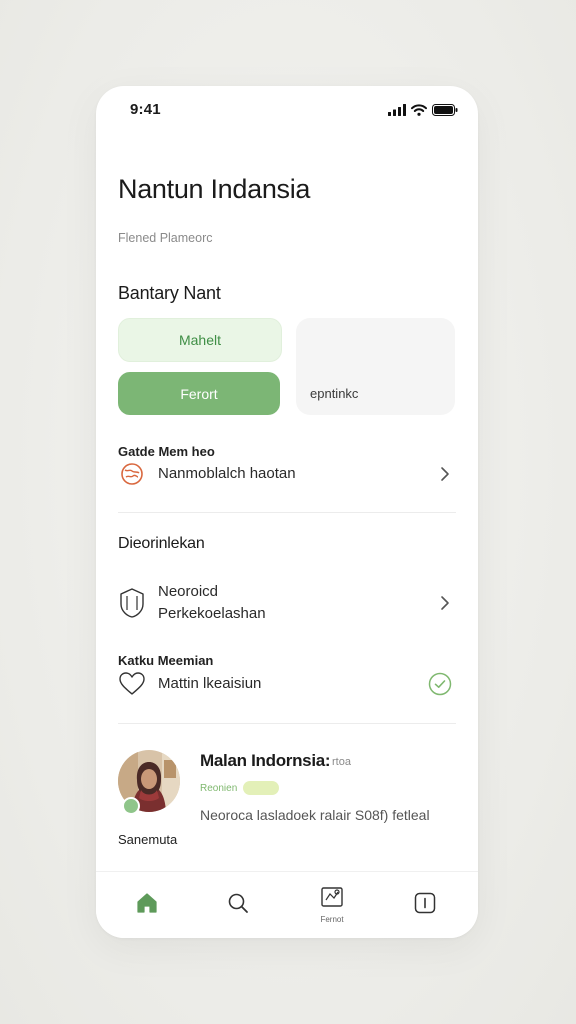  I want to click on home-icon, so click(147, 905).